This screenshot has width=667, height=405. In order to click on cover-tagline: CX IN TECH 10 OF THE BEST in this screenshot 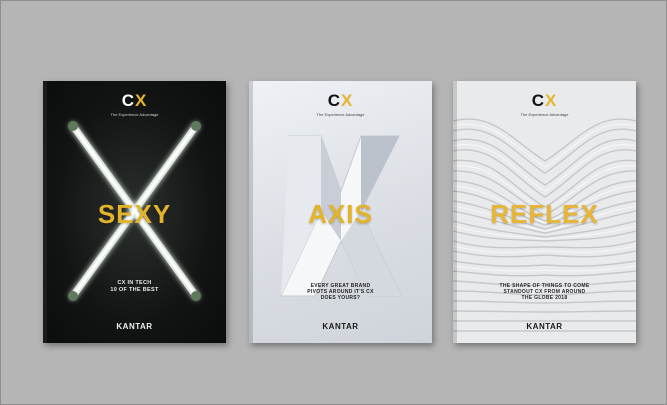, I will do `click(134, 286)`.